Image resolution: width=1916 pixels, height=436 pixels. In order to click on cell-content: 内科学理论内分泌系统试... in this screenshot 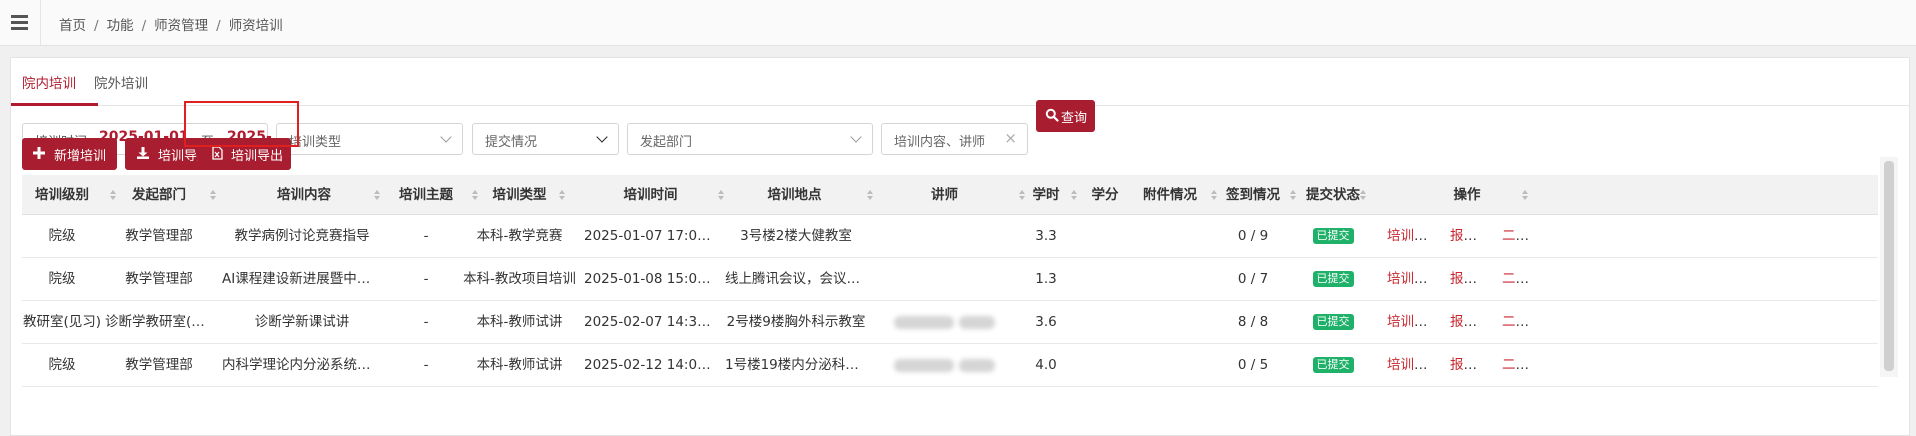, I will do `click(302, 365)`.